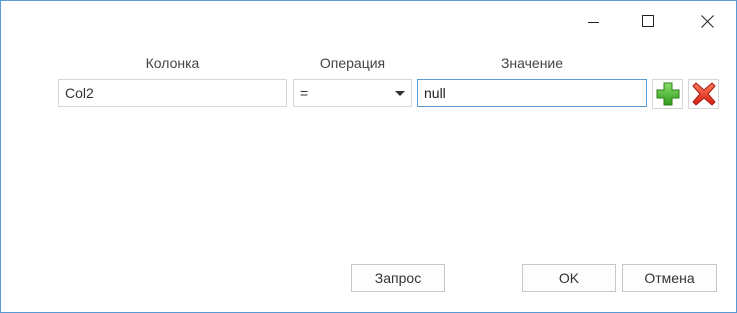  What do you see at coordinates (398, 278) in the screenshot?
I see `query-button: Запрос` at bounding box center [398, 278].